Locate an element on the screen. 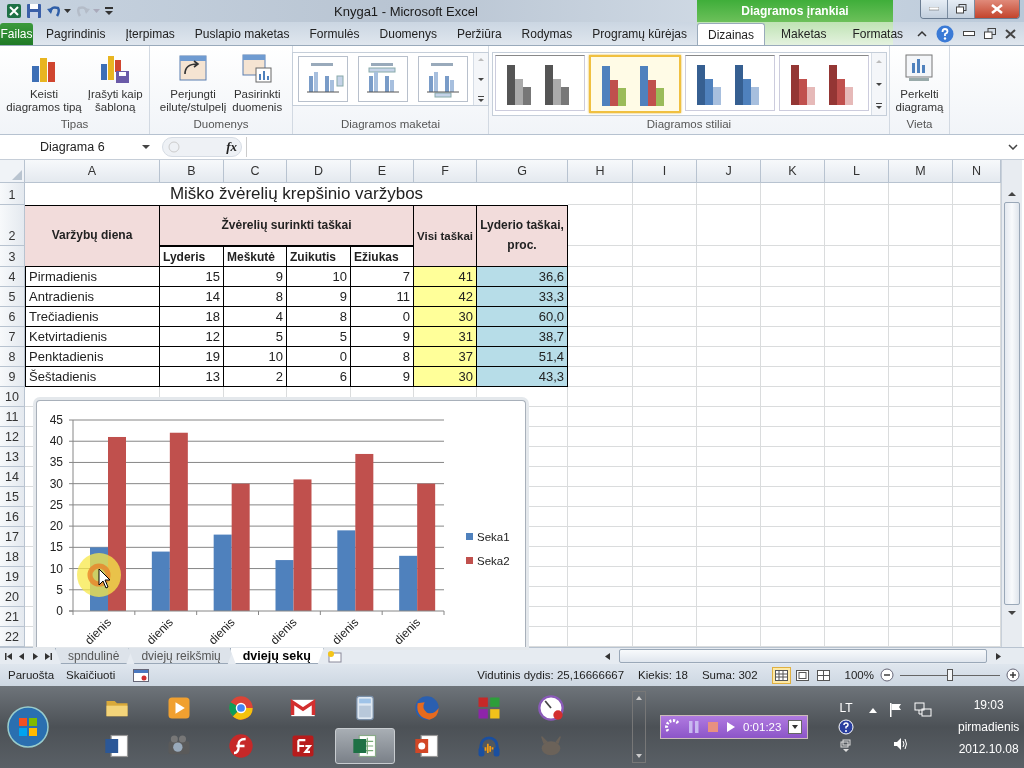 The width and height of the screenshot is (1024, 768). axis-tick-label: 0 is located at coordinates (59, 611).